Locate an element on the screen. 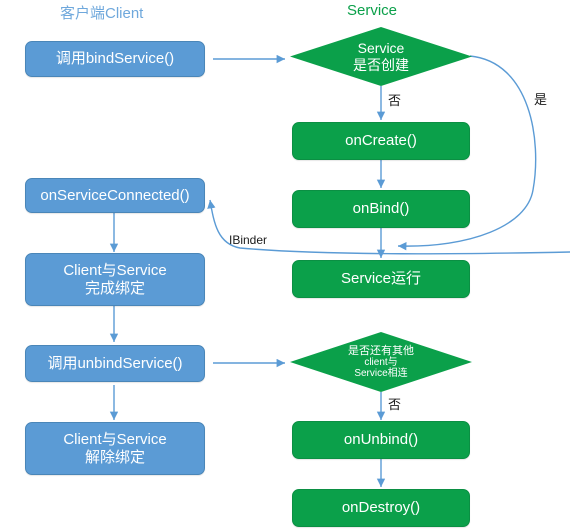 This screenshot has width=572, height=531. node-label: onUnbind() is located at coordinates (381, 440).